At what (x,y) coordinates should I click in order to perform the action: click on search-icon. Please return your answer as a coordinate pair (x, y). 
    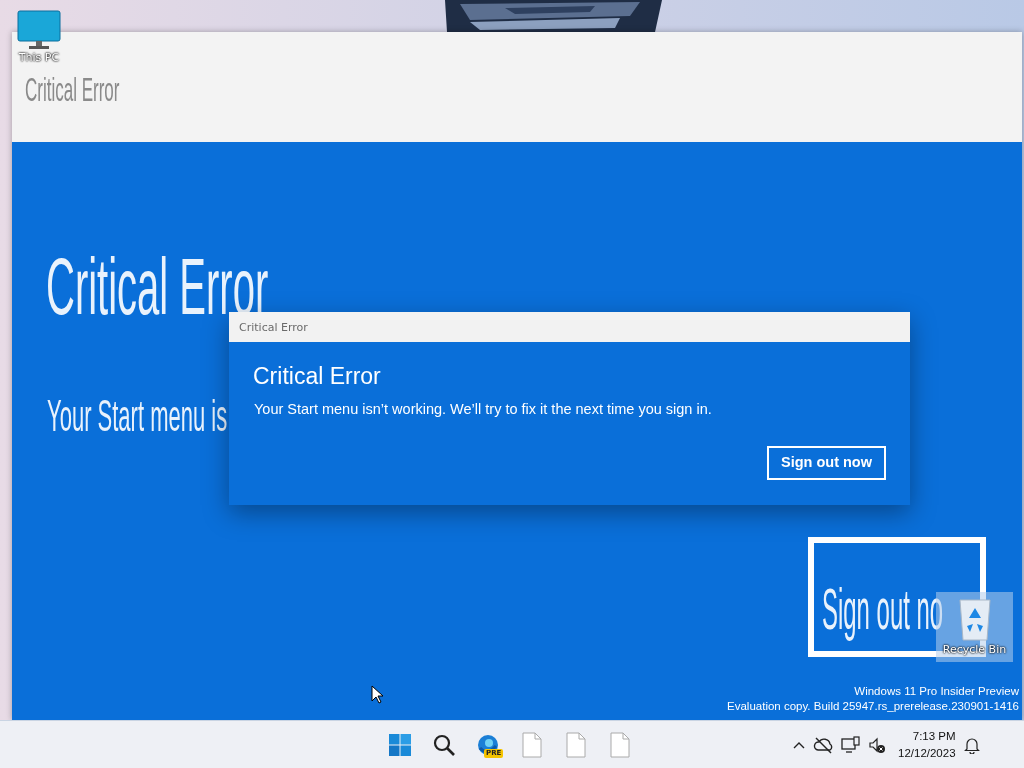
    Looking at the image, I should click on (444, 745).